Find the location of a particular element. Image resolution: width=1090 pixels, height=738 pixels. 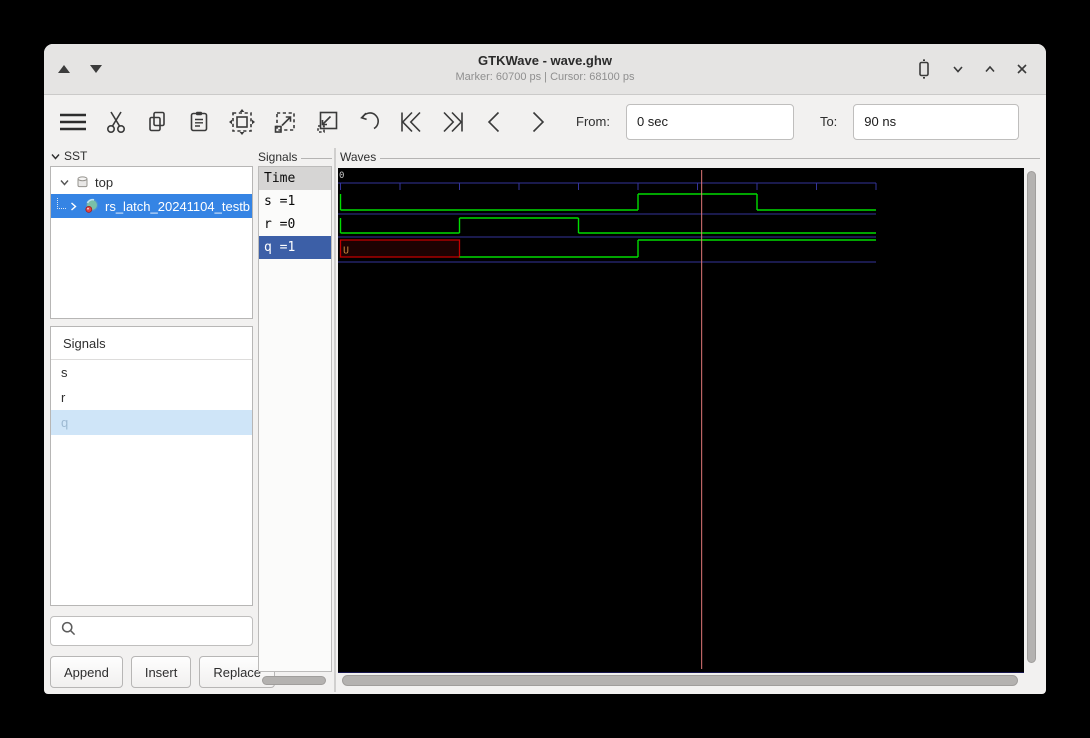

signals-hscrollbar-thumb is located at coordinates (294, 680).